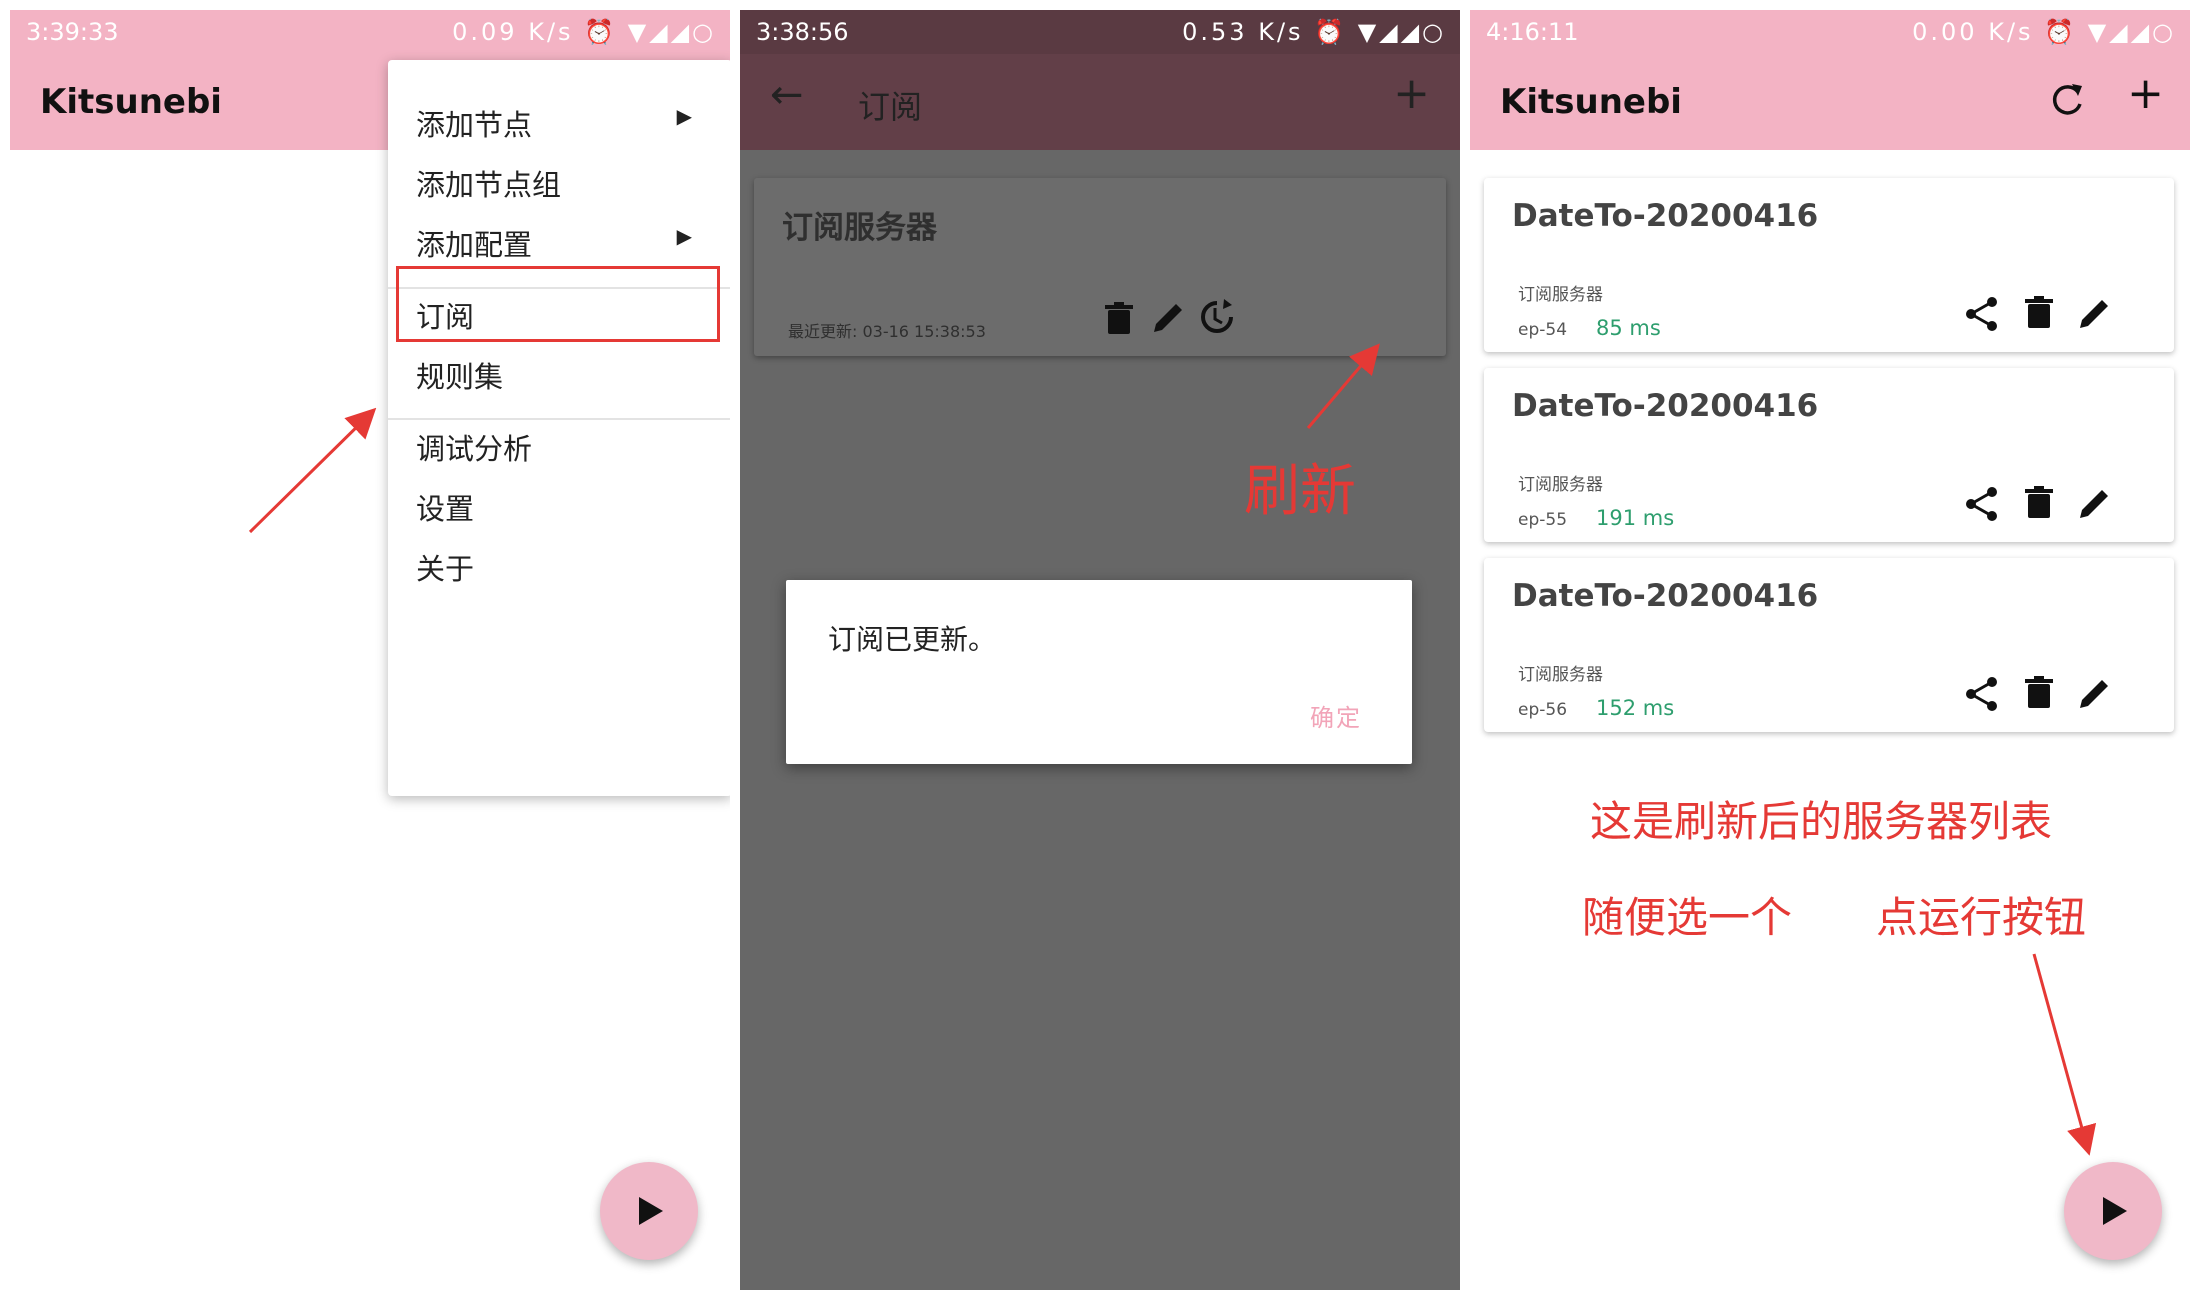 Image resolution: width=2200 pixels, height=1300 pixels. What do you see at coordinates (1336, 715) in the screenshot?
I see `ok-button: 确定` at bounding box center [1336, 715].